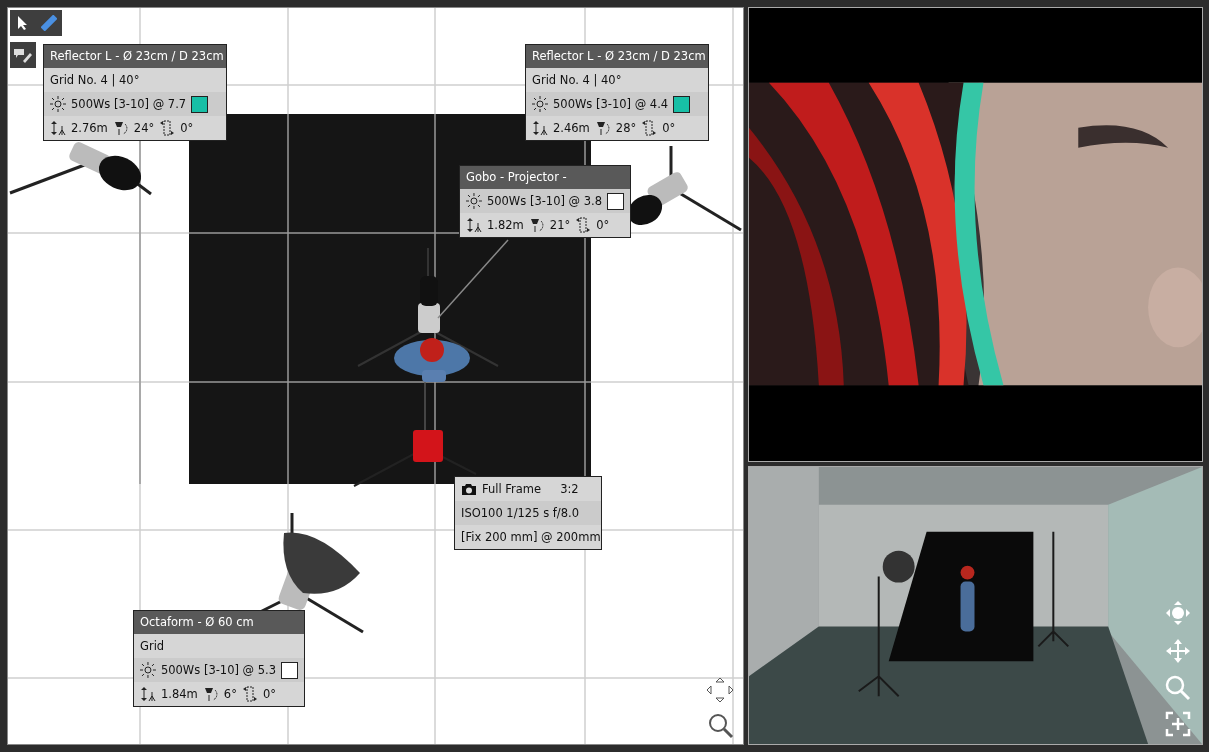 Image resolution: width=1209 pixels, height=752 pixels. I want to click on move-icon, so click(720, 690).